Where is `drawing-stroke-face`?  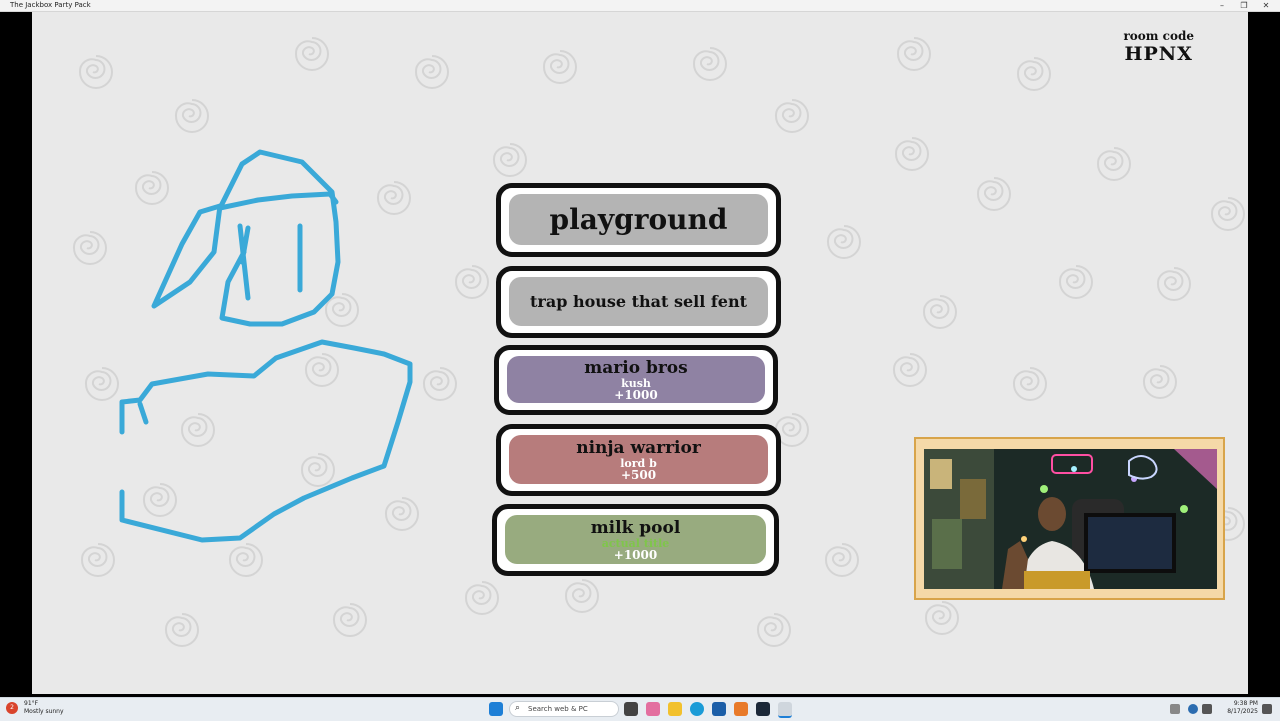
drawing-stroke-face is located at coordinates (270, 262).